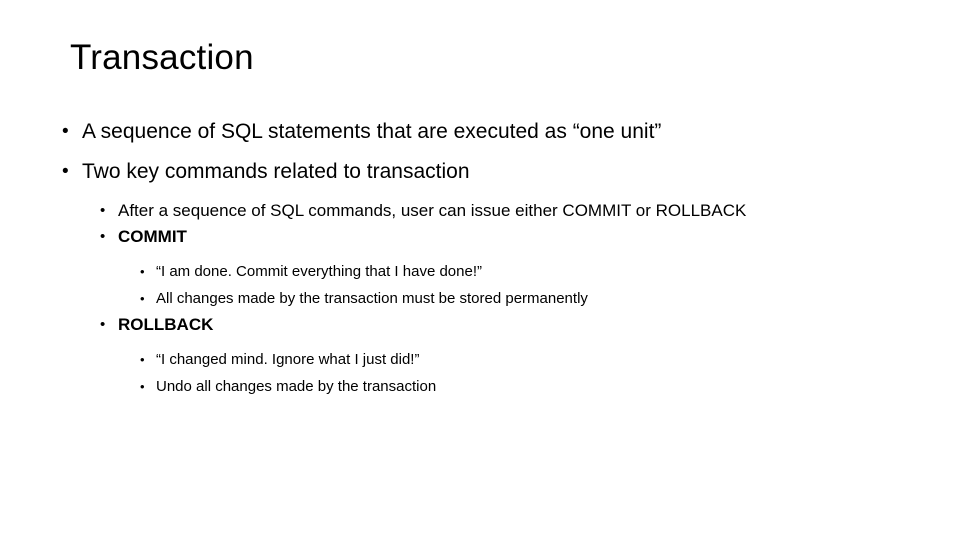 The width and height of the screenshot is (960, 540). I want to click on bullet-text: Undo all changes made by the transaction, so click(296, 386).